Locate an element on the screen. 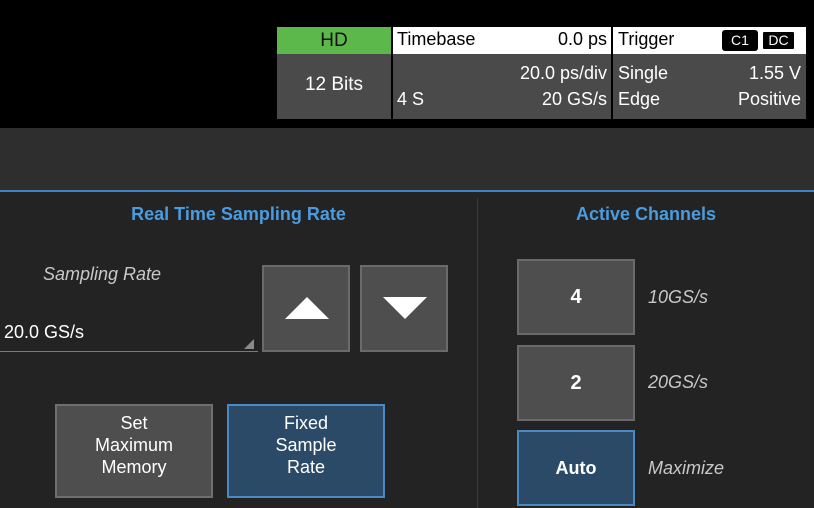  column-divider is located at coordinates (477, 353).